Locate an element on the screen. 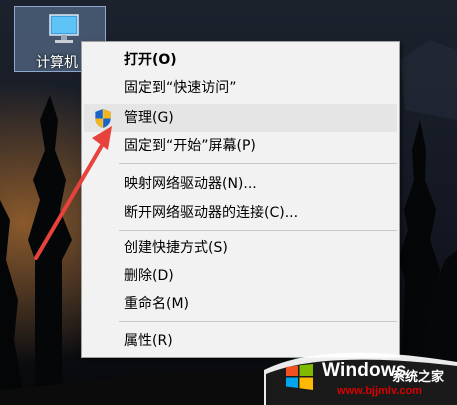 This screenshot has width=457, height=405. menu-item-open: 打开(O) is located at coordinates (240, 60).